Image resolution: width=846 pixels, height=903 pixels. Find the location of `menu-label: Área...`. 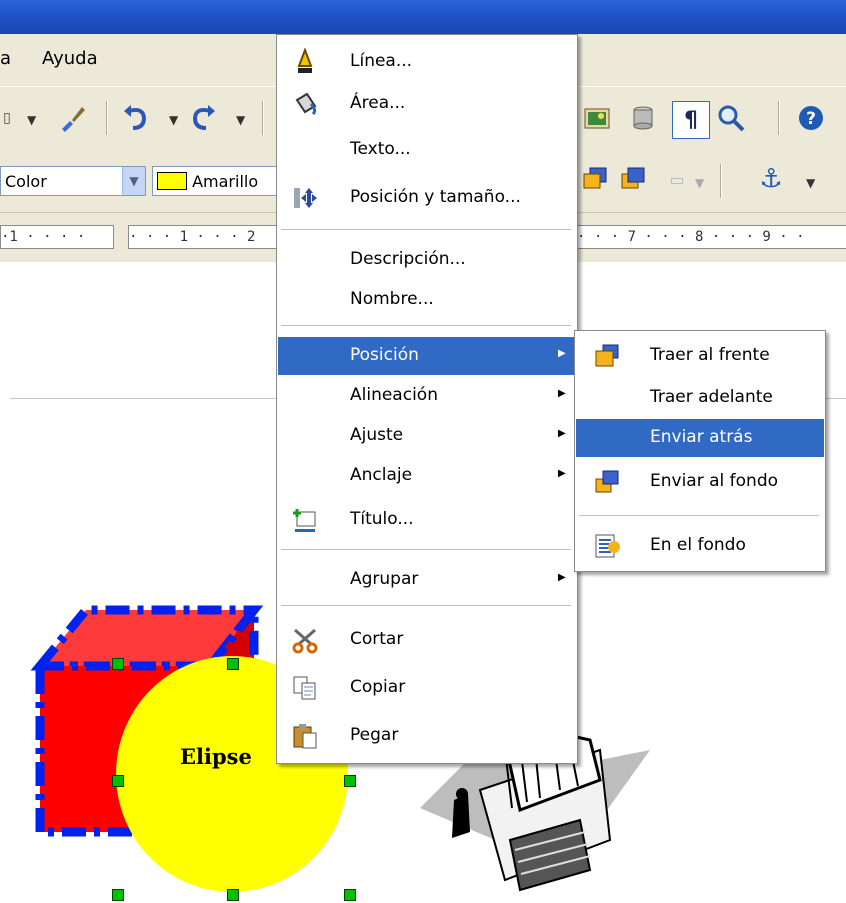

menu-label: Área... is located at coordinates (378, 103).